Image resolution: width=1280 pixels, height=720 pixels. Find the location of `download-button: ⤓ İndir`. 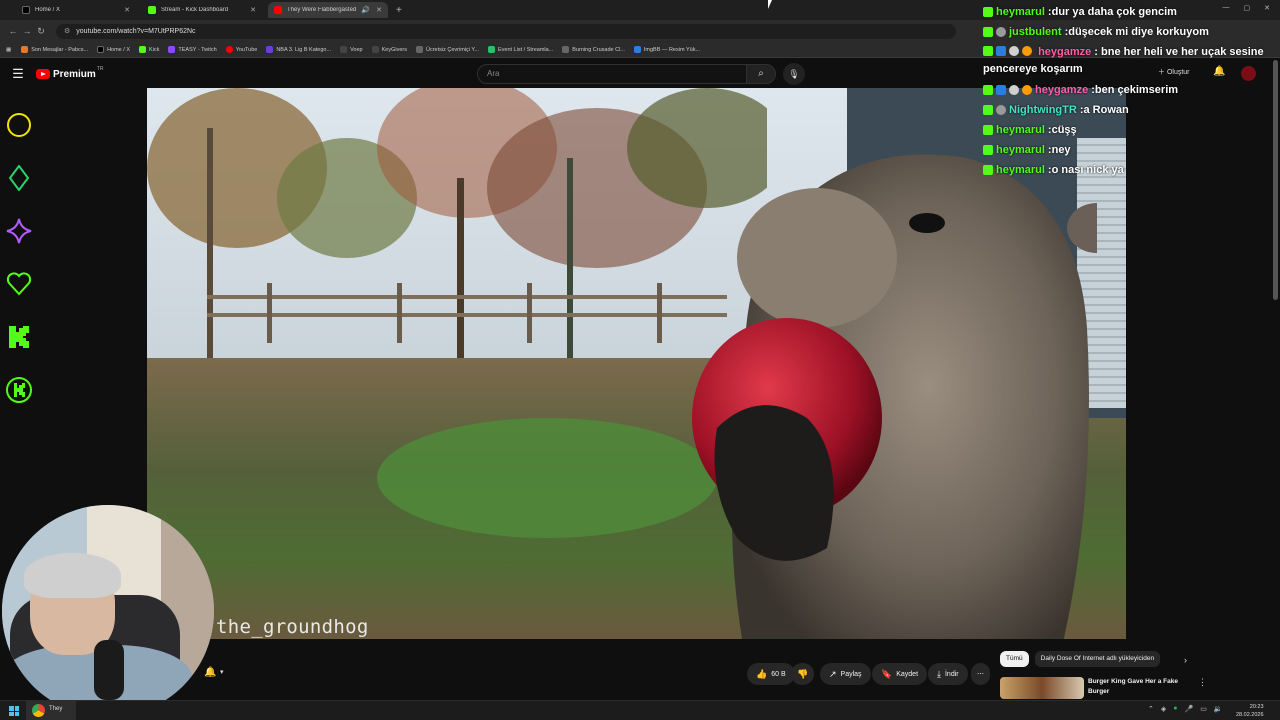

download-button: ⤓ İndir is located at coordinates (948, 674).